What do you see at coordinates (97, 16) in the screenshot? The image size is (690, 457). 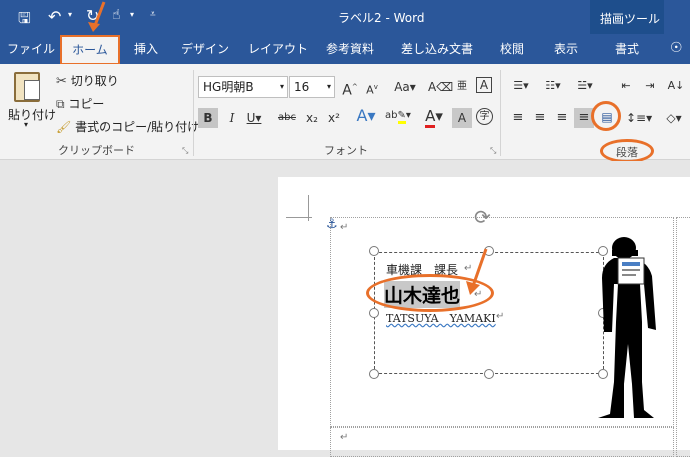 I see `annotation-arrow-home` at bounding box center [97, 16].